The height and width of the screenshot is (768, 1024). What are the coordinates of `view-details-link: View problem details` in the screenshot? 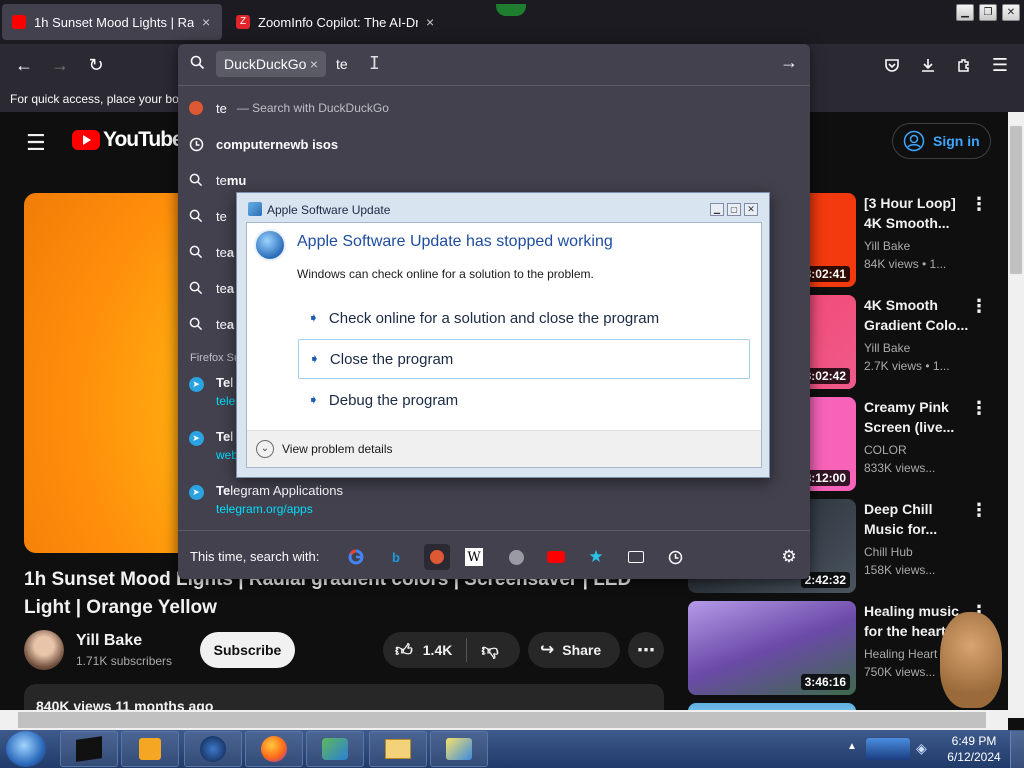 It's located at (337, 449).